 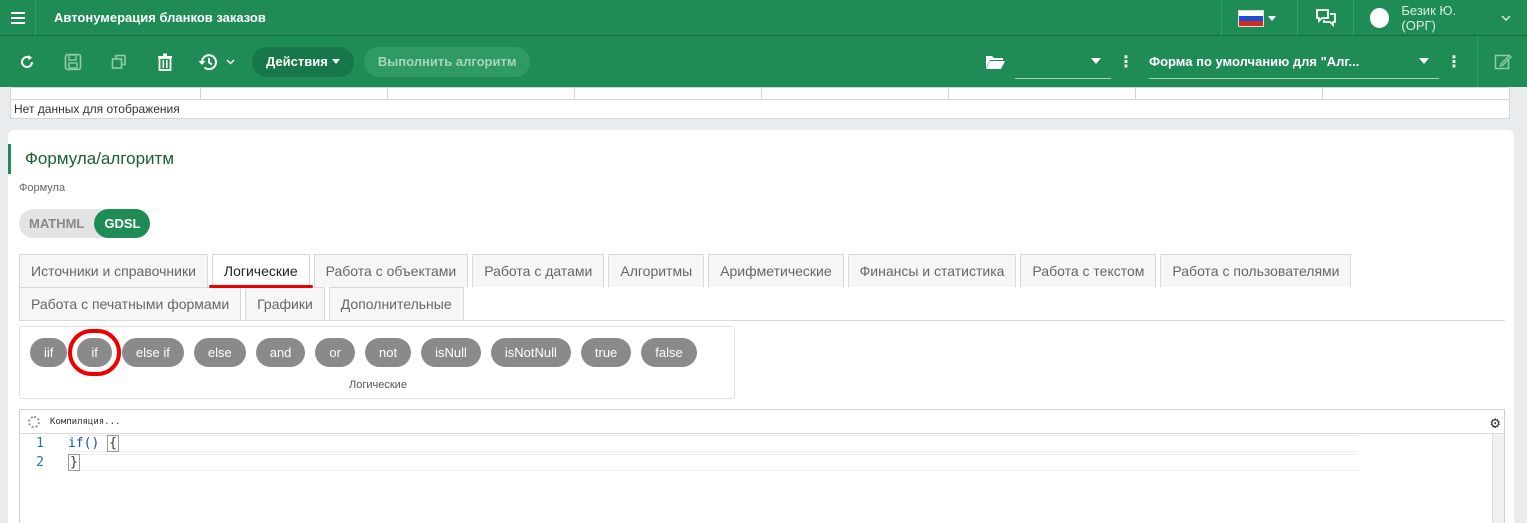 I want to click on edit-form-icon, so click(x=1502, y=61).